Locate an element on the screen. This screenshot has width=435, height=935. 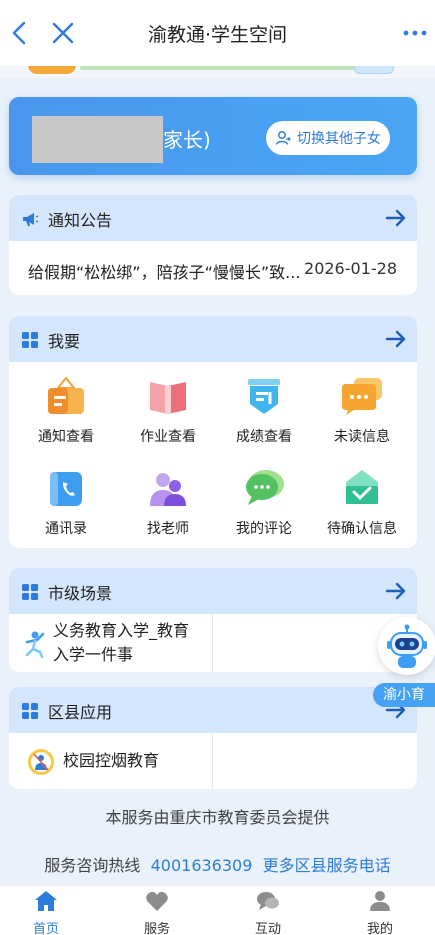
tab-services: 服务 is located at coordinates (157, 912).